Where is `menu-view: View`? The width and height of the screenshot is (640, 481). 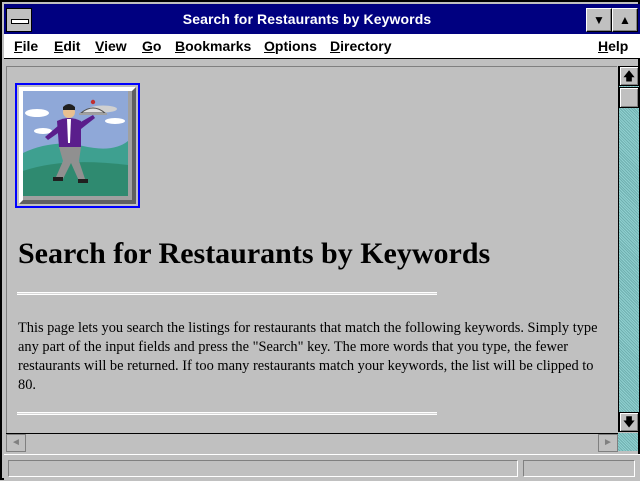
menu-view: View is located at coordinates (111, 46).